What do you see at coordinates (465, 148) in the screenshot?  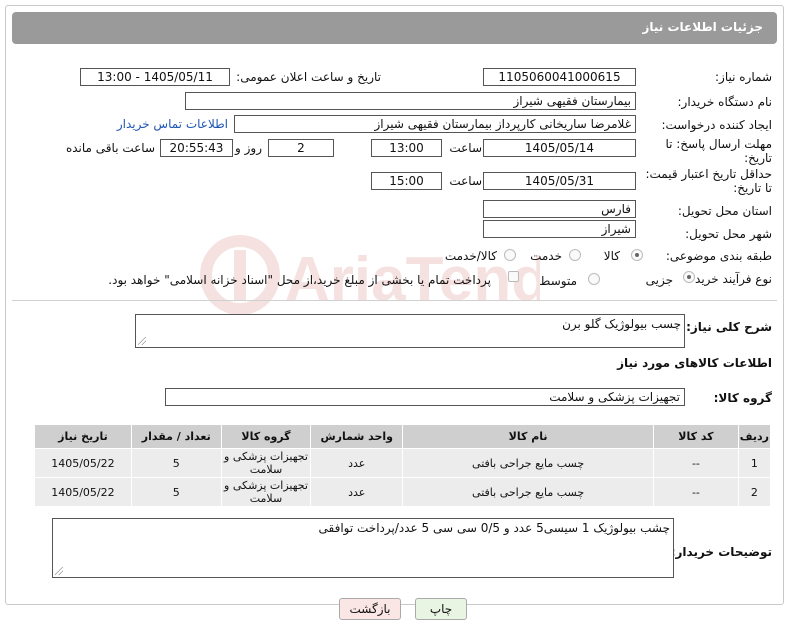 I see `deadline-time-label: ساعت` at bounding box center [465, 148].